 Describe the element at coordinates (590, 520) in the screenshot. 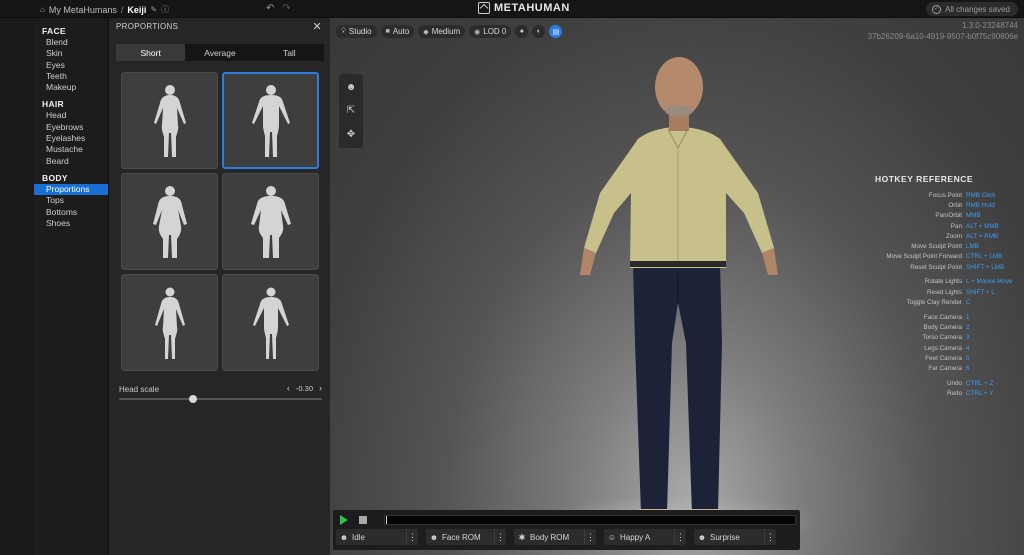

I see `animation-timeline` at that location.